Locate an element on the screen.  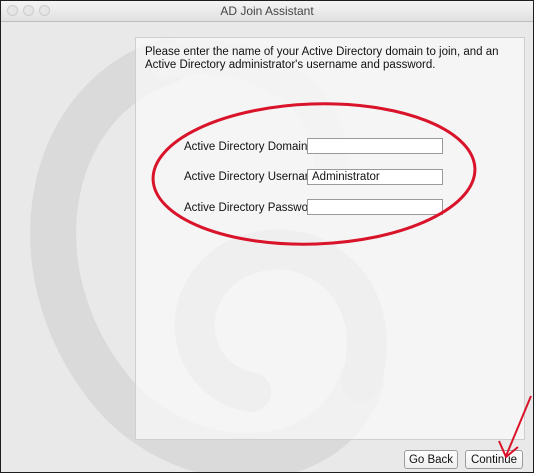
domain-input is located at coordinates (375, 146).